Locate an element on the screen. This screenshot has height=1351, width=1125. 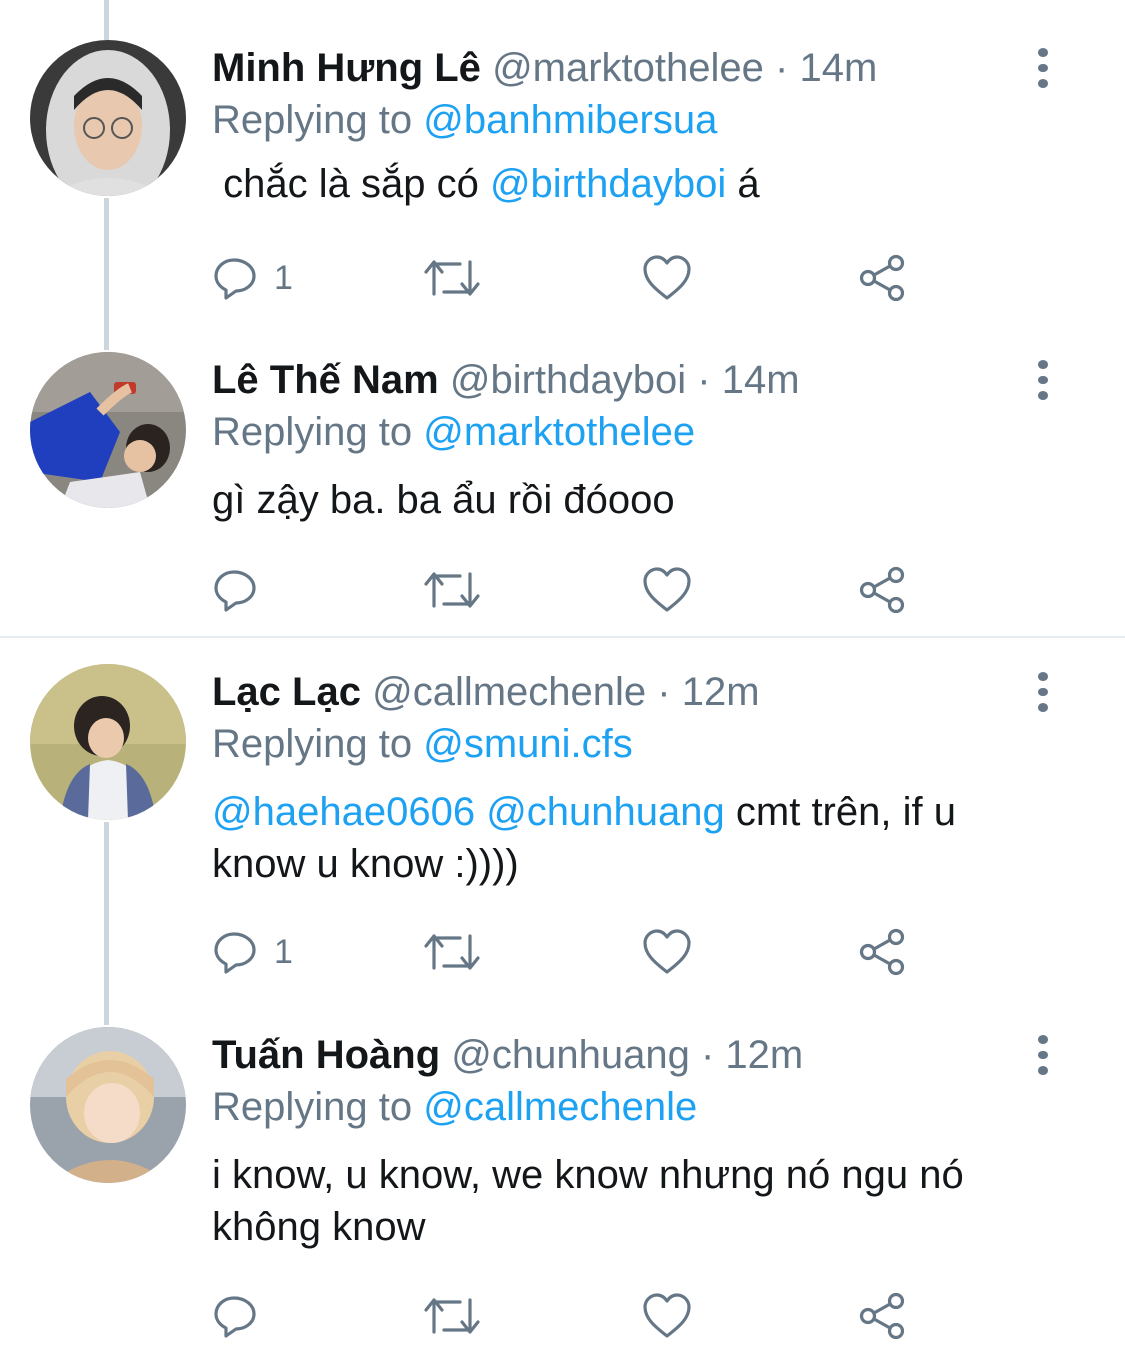
replying-to: Replying to @marktothelee is located at coordinates (628, 432).